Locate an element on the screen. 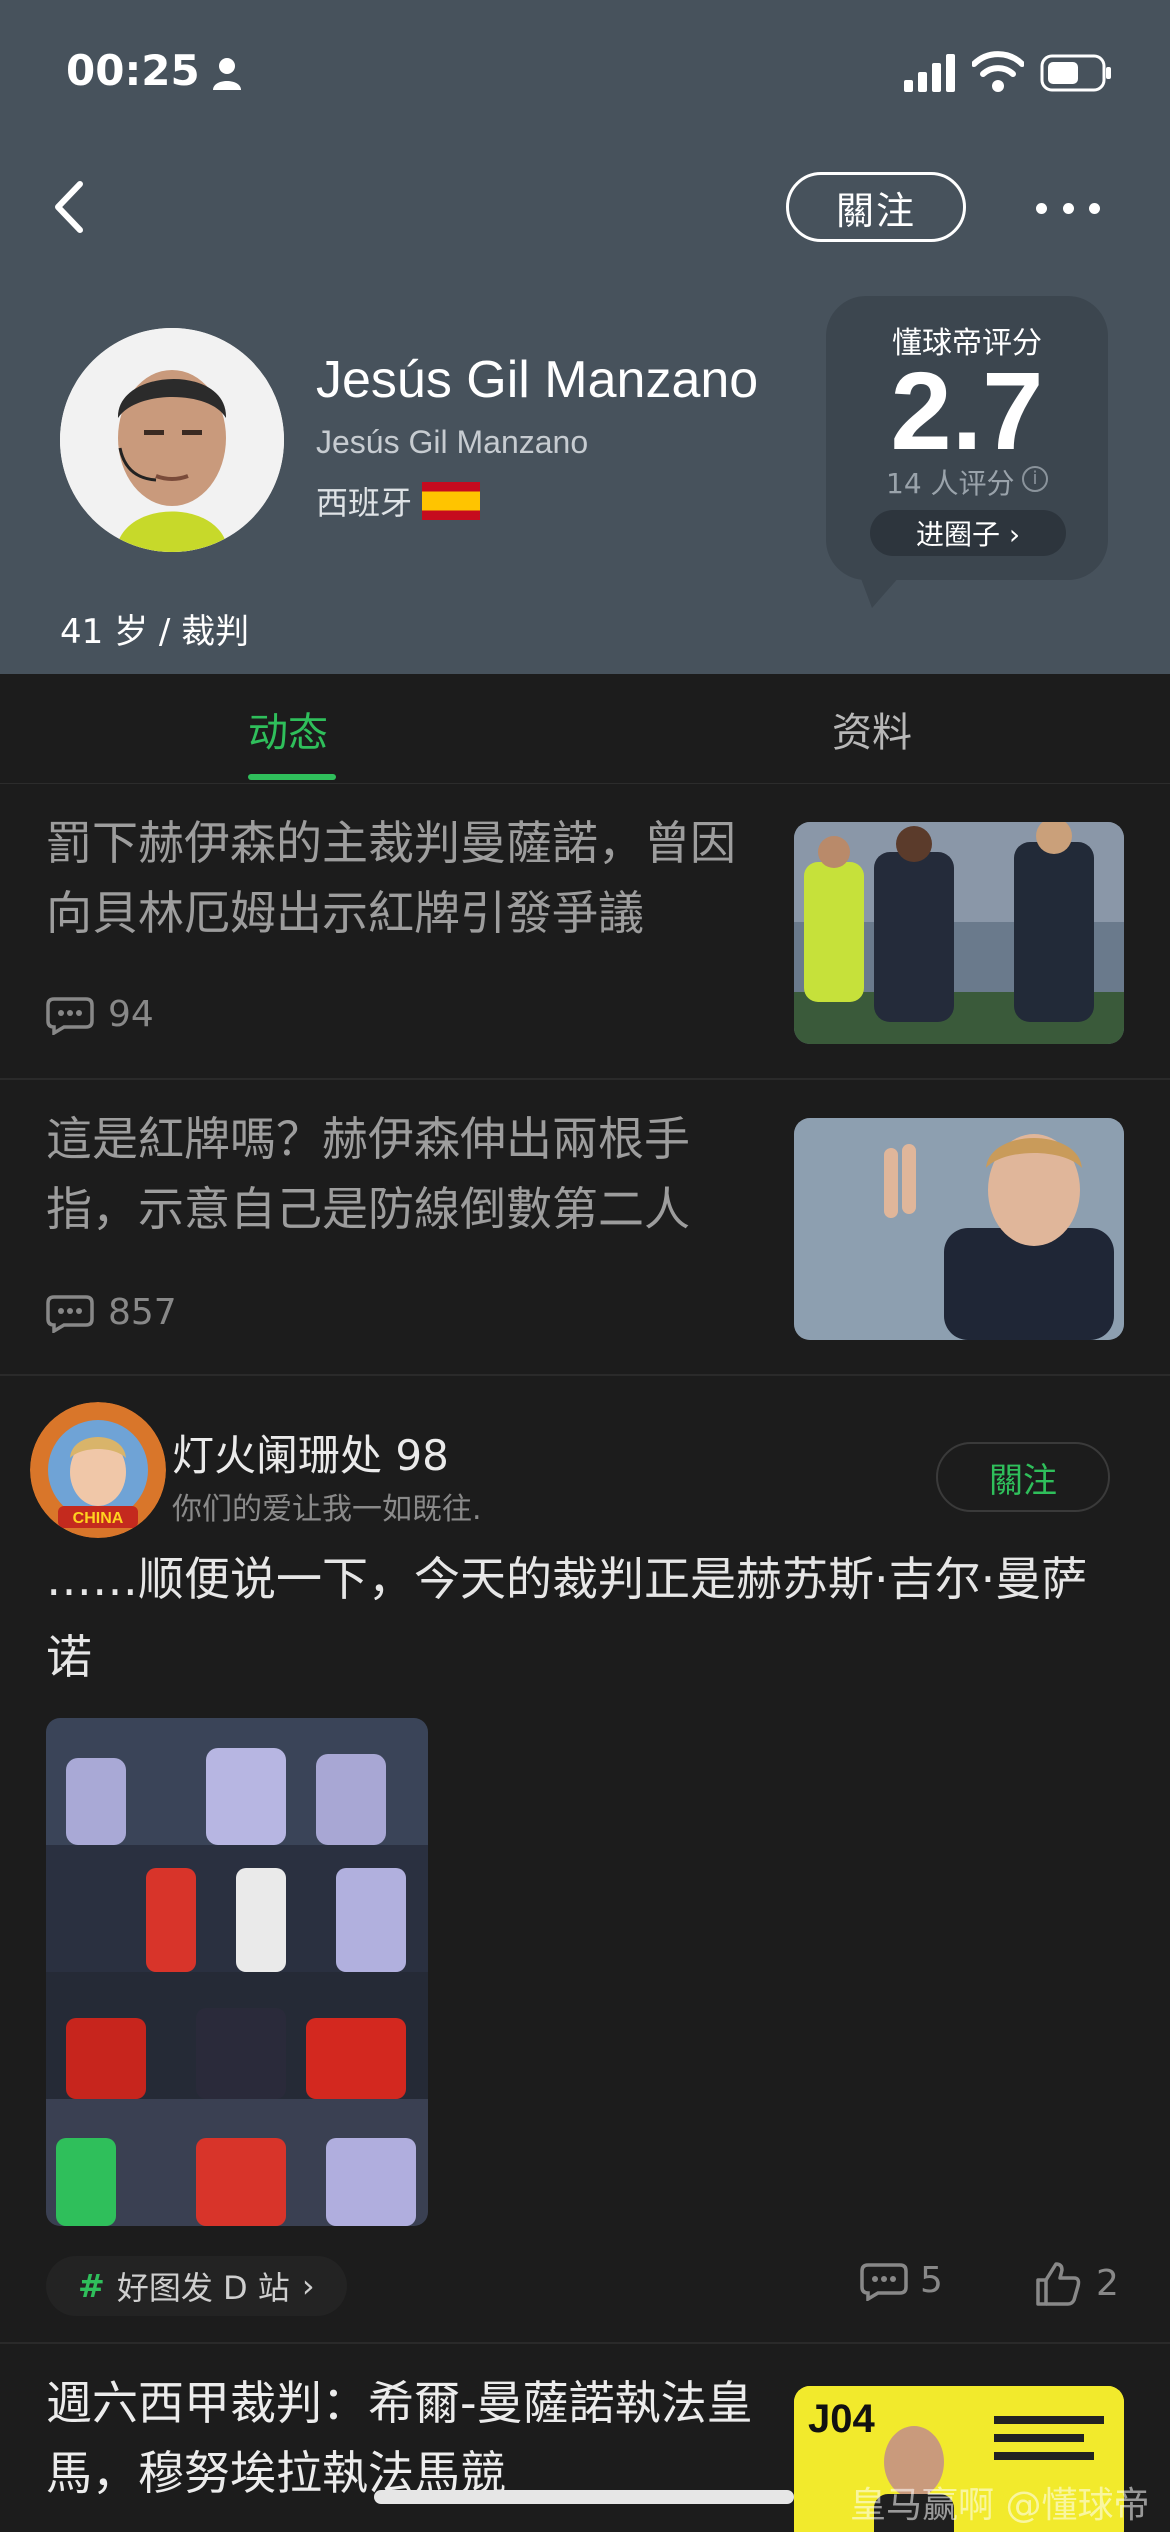  post-like-button: 2 is located at coordinates (1076, 2283).